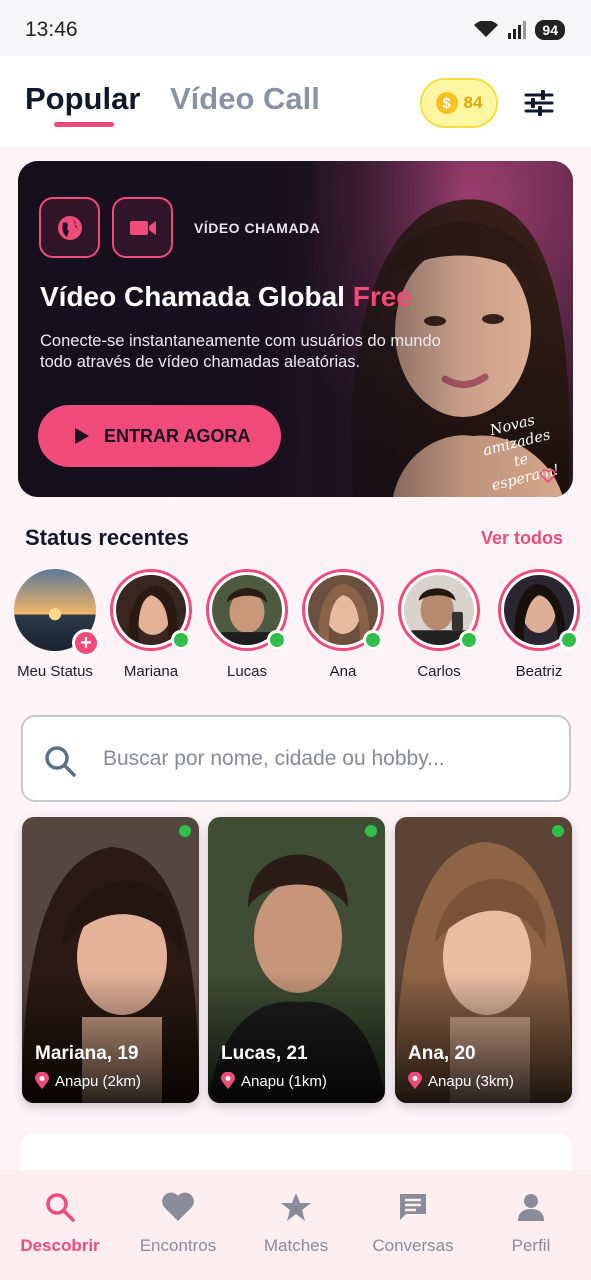 The height and width of the screenshot is (1280, 591). I want to click on tab-video-call: Vídeo Call, so click(245, 99).